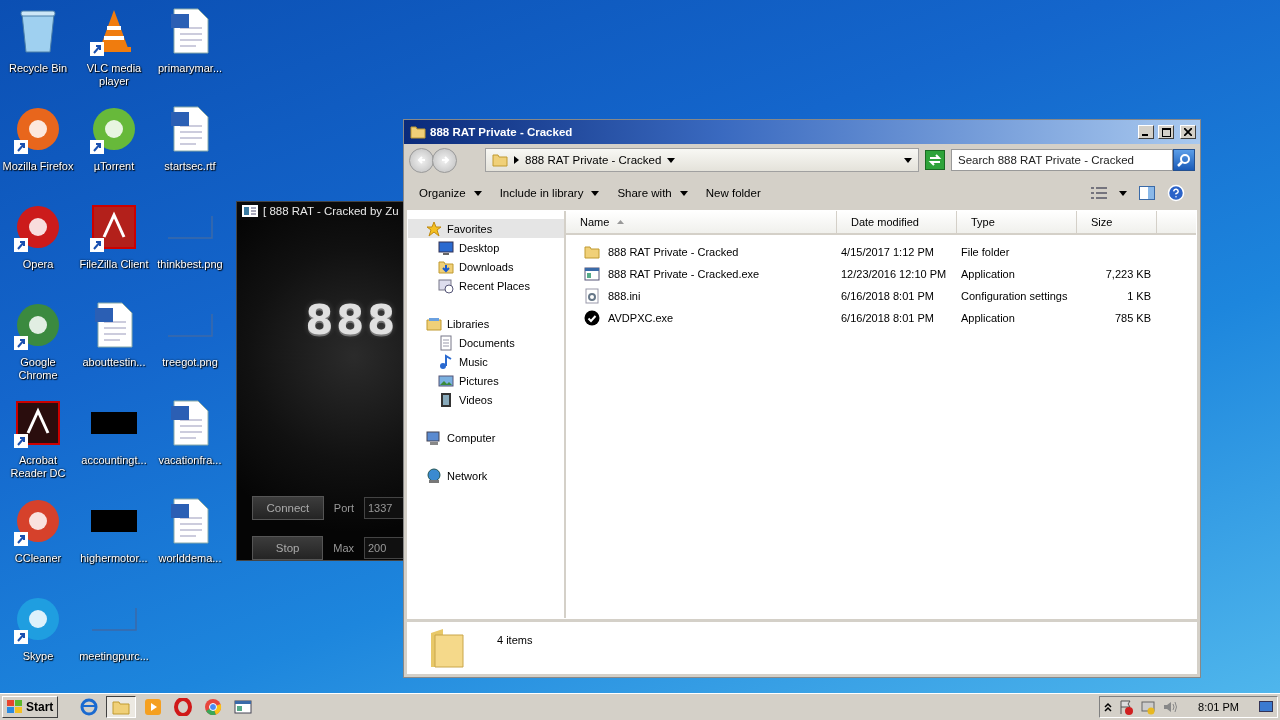 Image resolution: width=1280 pixels, height=720 pixels. Describe the element at coordinates (89, 707) in the screenshot. I see `browser-icon` at that location.